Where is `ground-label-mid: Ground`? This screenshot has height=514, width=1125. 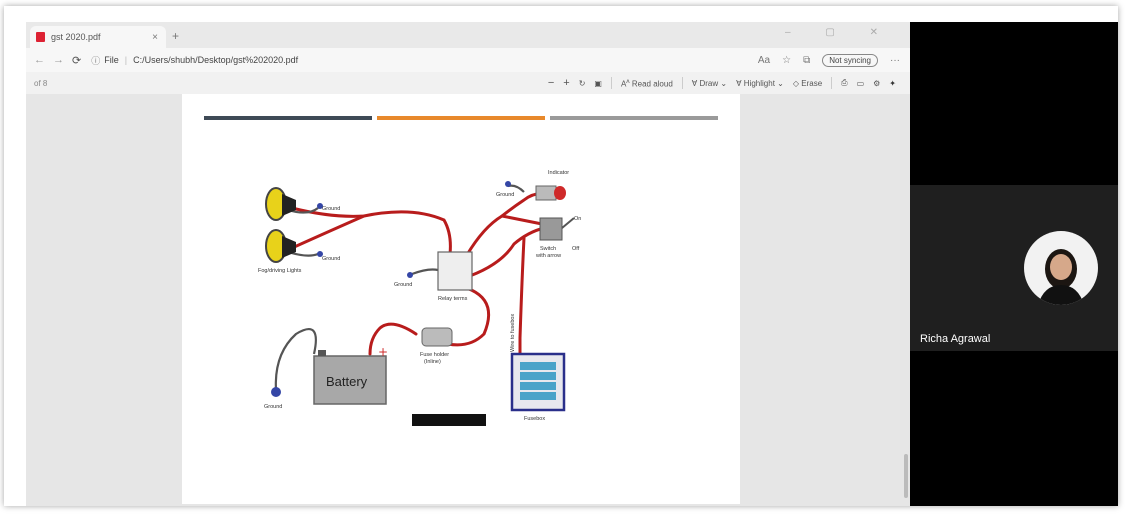 ground-label-mid: Ground is located at coordinates (331, 259).